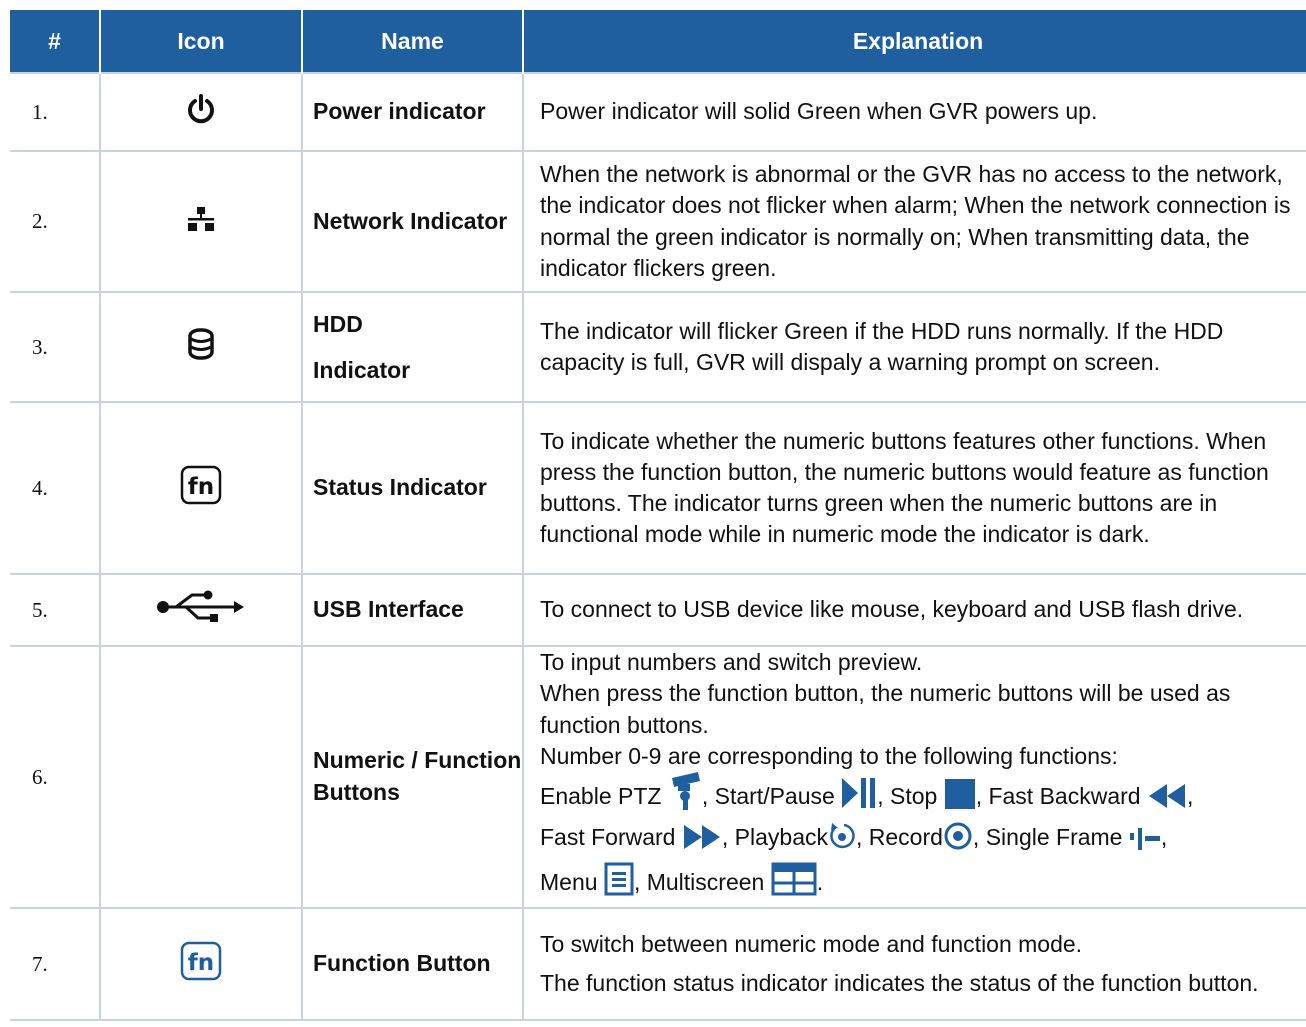  I want to click on fast-forward-icon, so click(702, 842).